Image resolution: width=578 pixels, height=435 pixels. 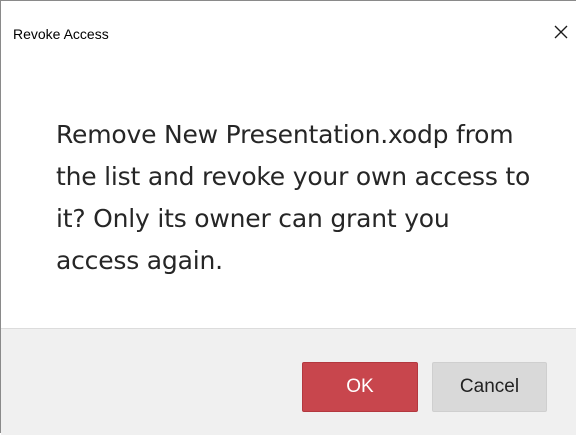 I want to click on dialog-title: Revoke Access, so click(x=61, y=34).